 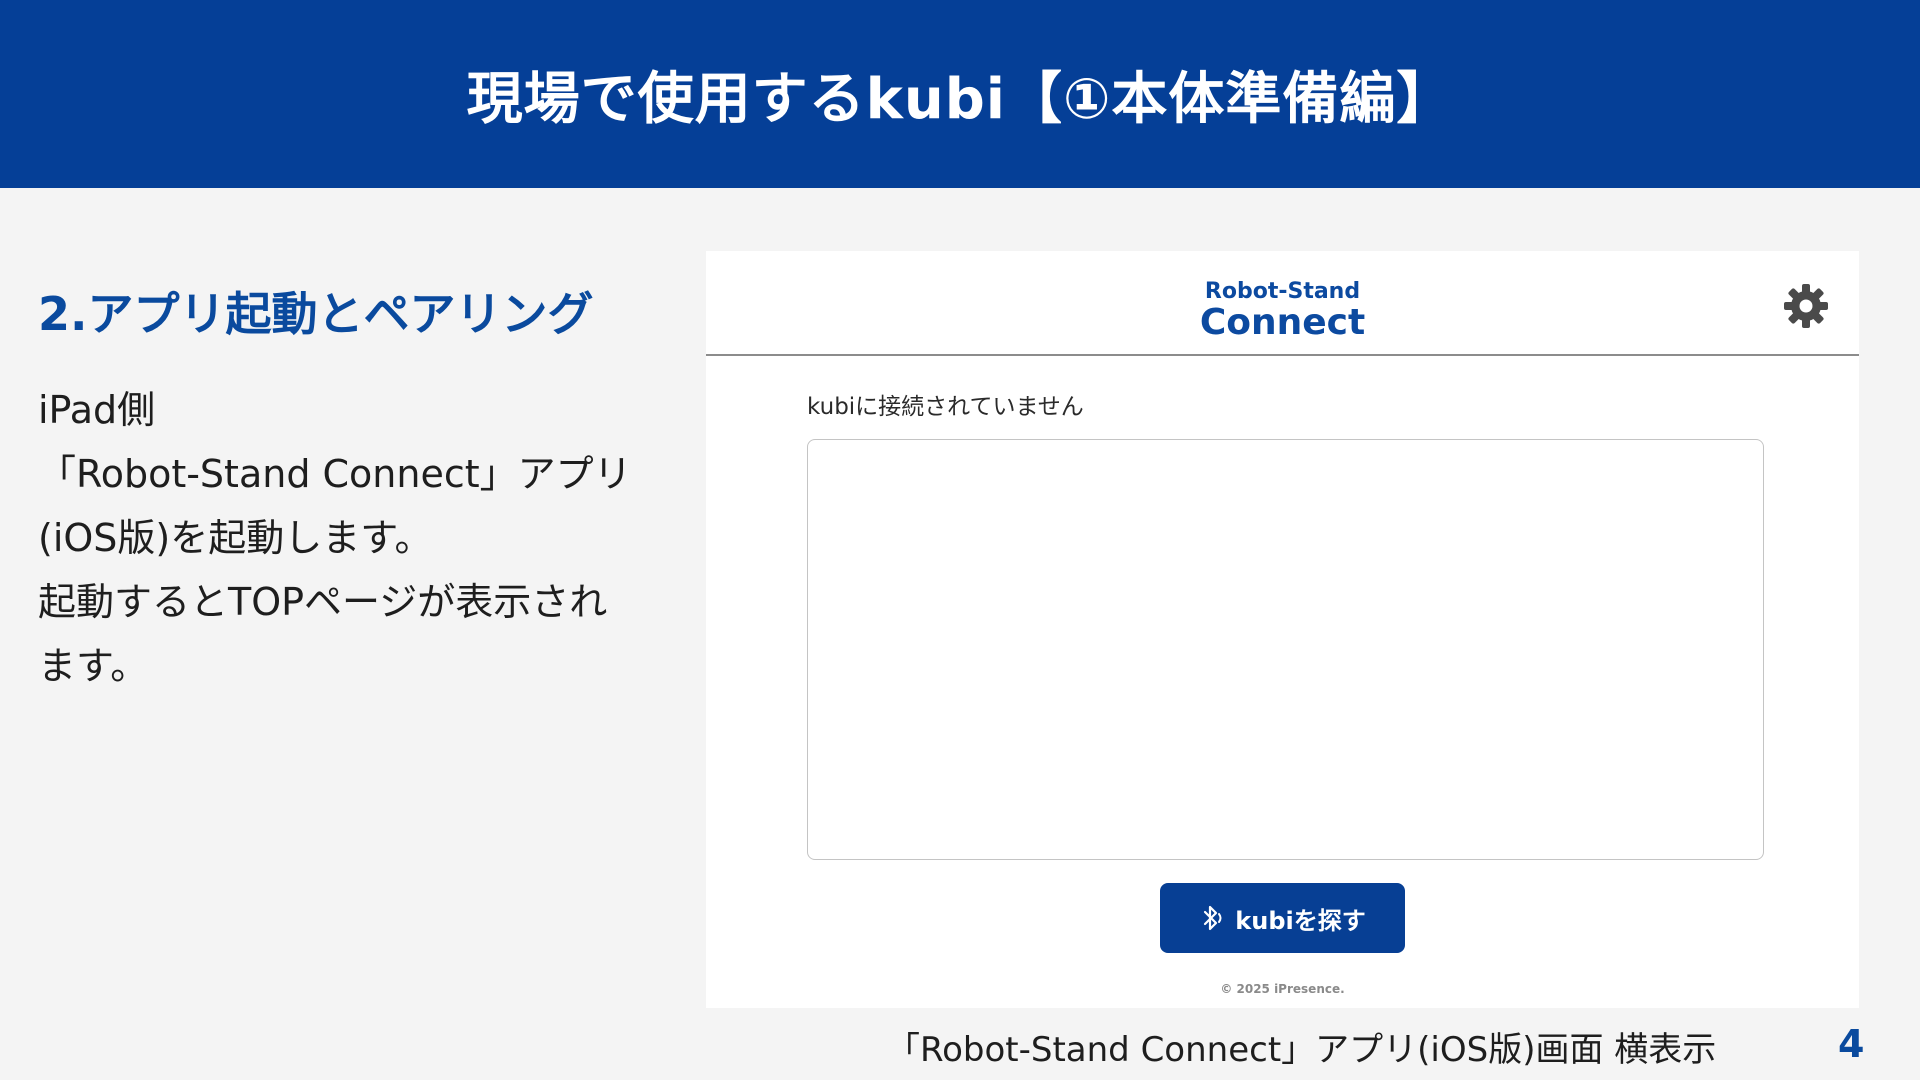 I want to click on logo-top-text: Robot-Stand, so click(x=1282, y=291).